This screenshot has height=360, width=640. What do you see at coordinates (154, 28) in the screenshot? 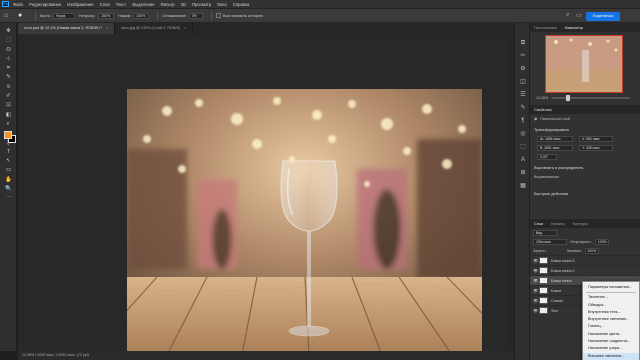
I see `tab-document-2: фон.jpg @ 133% (Слой 0, RGB/8) ×` at bounding box center [154, 28].